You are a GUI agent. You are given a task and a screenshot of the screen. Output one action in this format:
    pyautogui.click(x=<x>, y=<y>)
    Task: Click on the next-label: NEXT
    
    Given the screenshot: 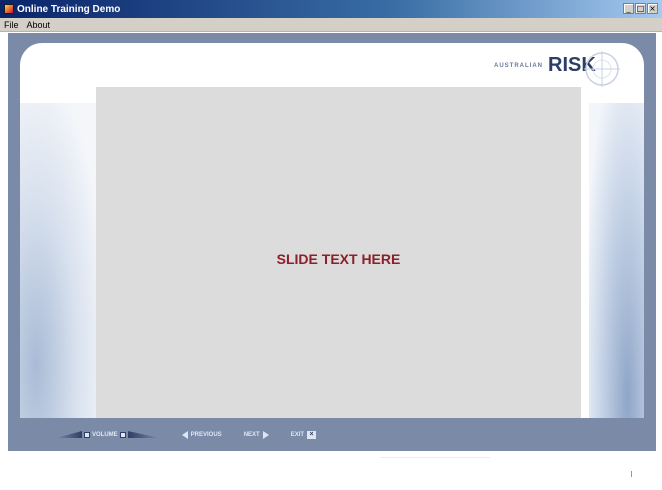 What is the action you would take?
    pyautogui.click(x=251, y=434)
    